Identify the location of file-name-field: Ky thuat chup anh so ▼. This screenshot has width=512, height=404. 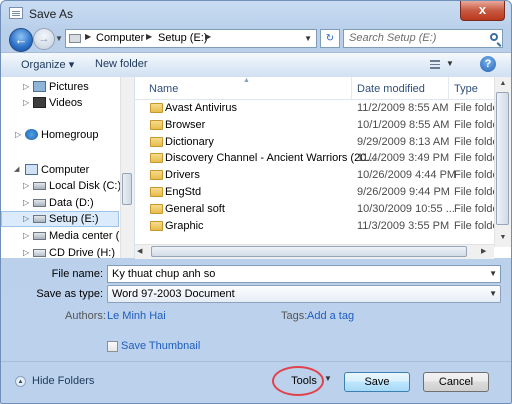
(304, 274).